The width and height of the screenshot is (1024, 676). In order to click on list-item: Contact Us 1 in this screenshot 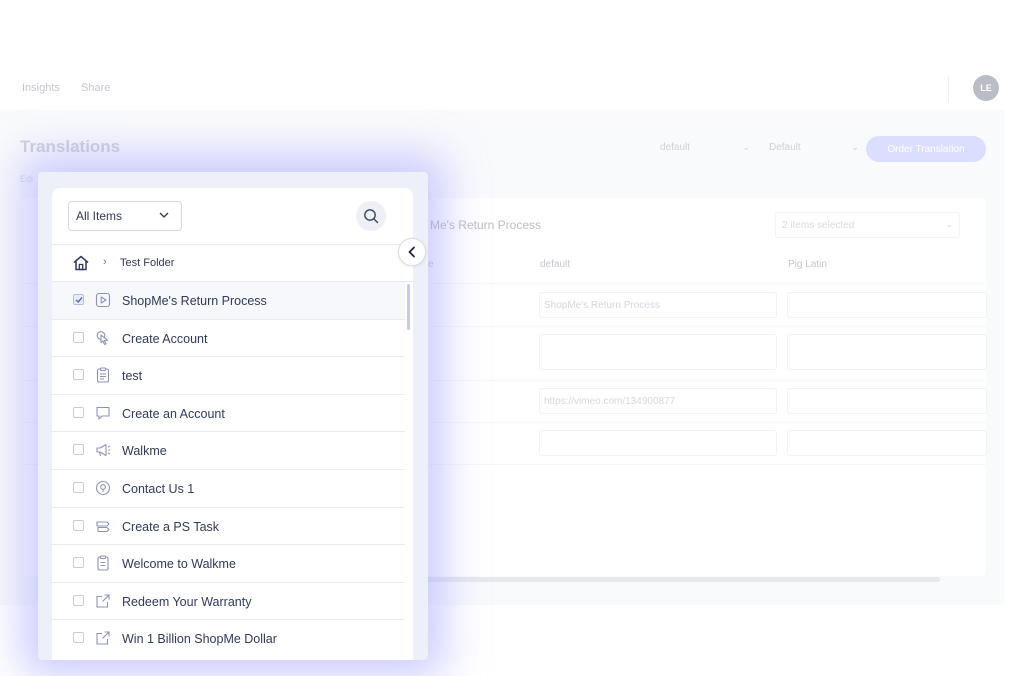, I will do `click(228, 489)`.